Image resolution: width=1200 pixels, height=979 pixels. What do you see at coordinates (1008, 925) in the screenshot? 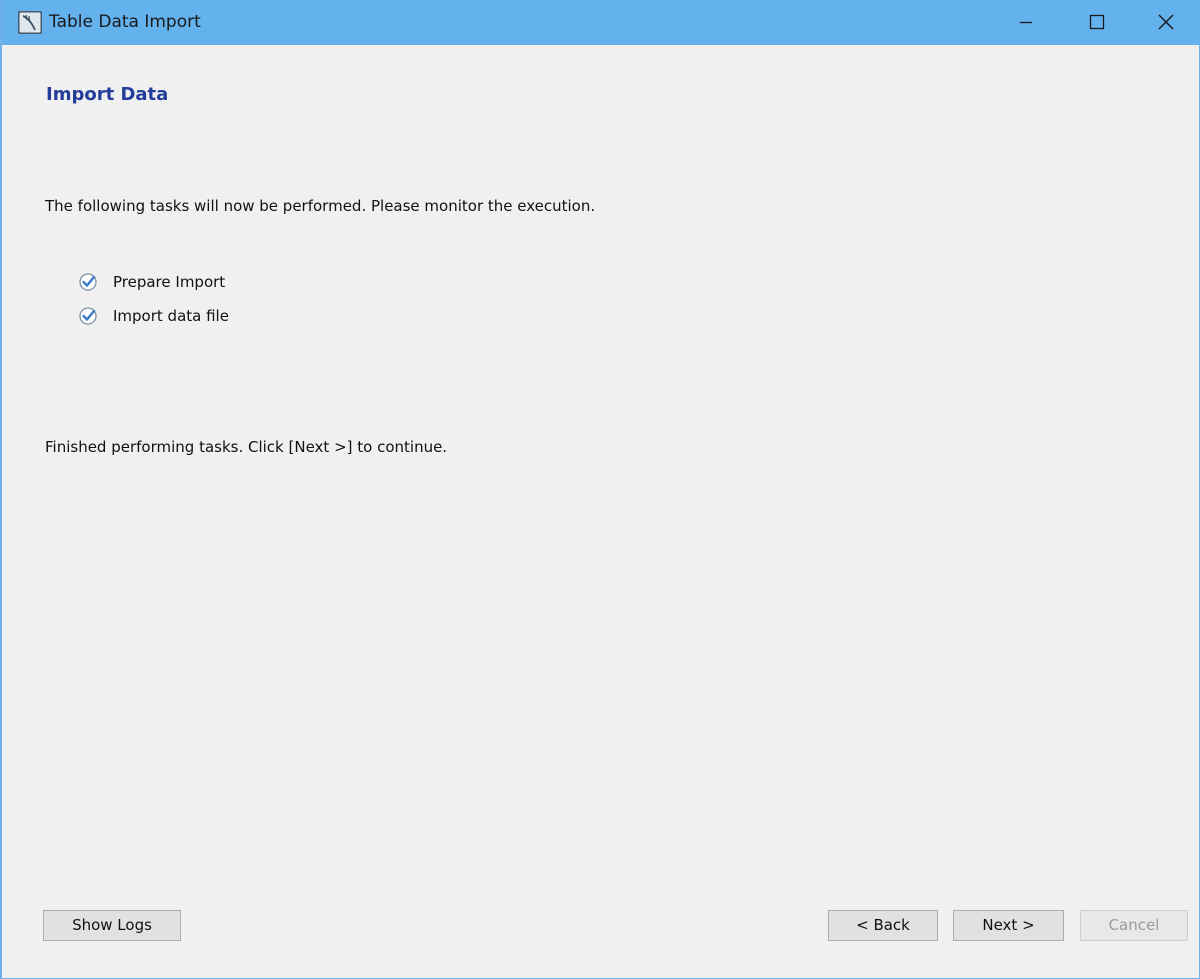
I see `next-button: Next >` at bounding box center [1008, 925].